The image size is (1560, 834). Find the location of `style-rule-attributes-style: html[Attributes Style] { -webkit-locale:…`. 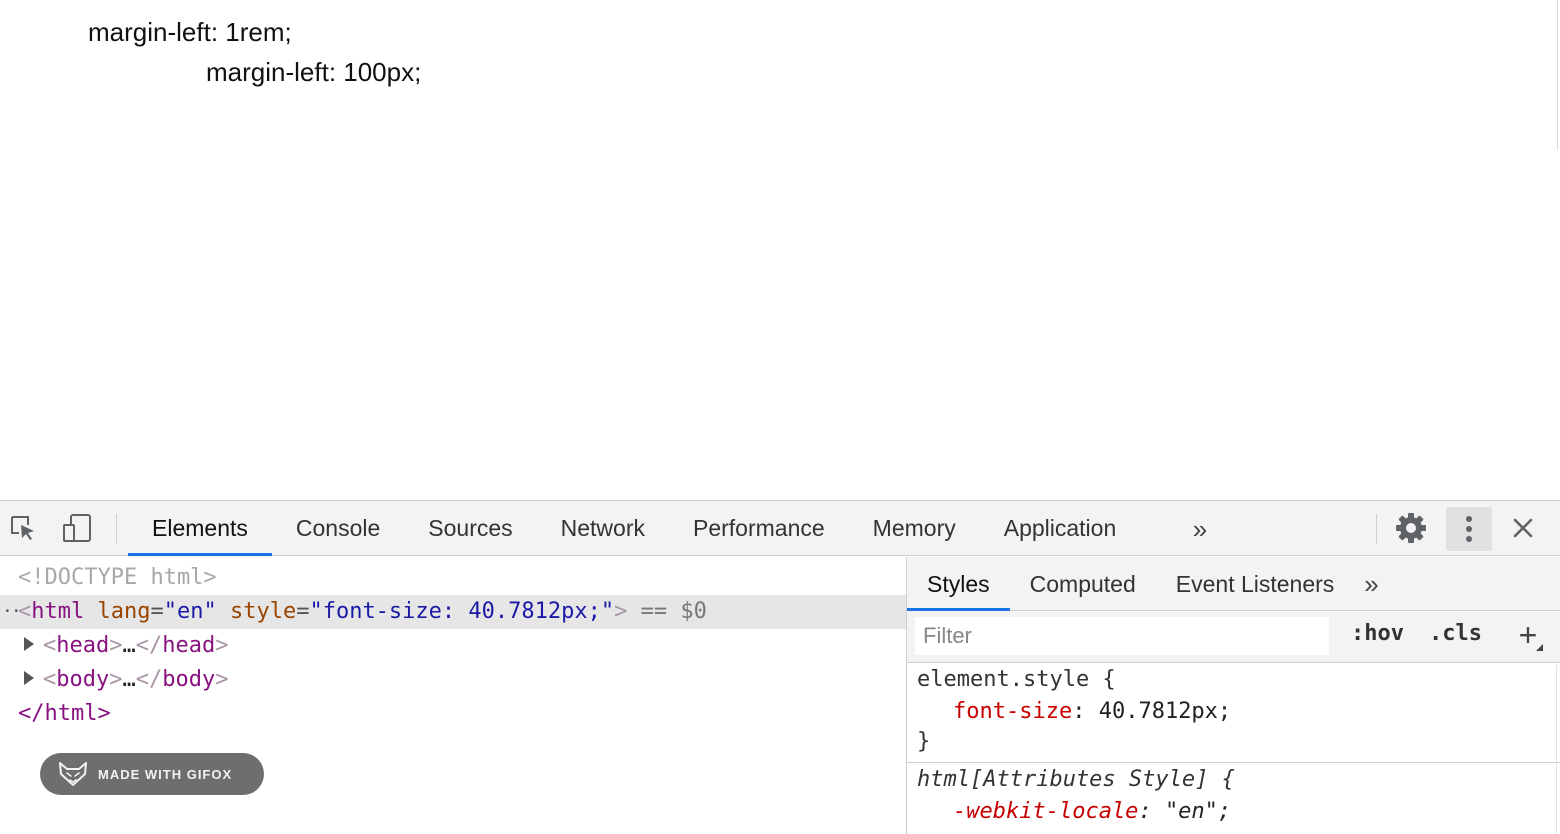

style-rule-attributes-style: html[Attributes Style] { -webkit-locale:… is located at coordinates (1233, 799).